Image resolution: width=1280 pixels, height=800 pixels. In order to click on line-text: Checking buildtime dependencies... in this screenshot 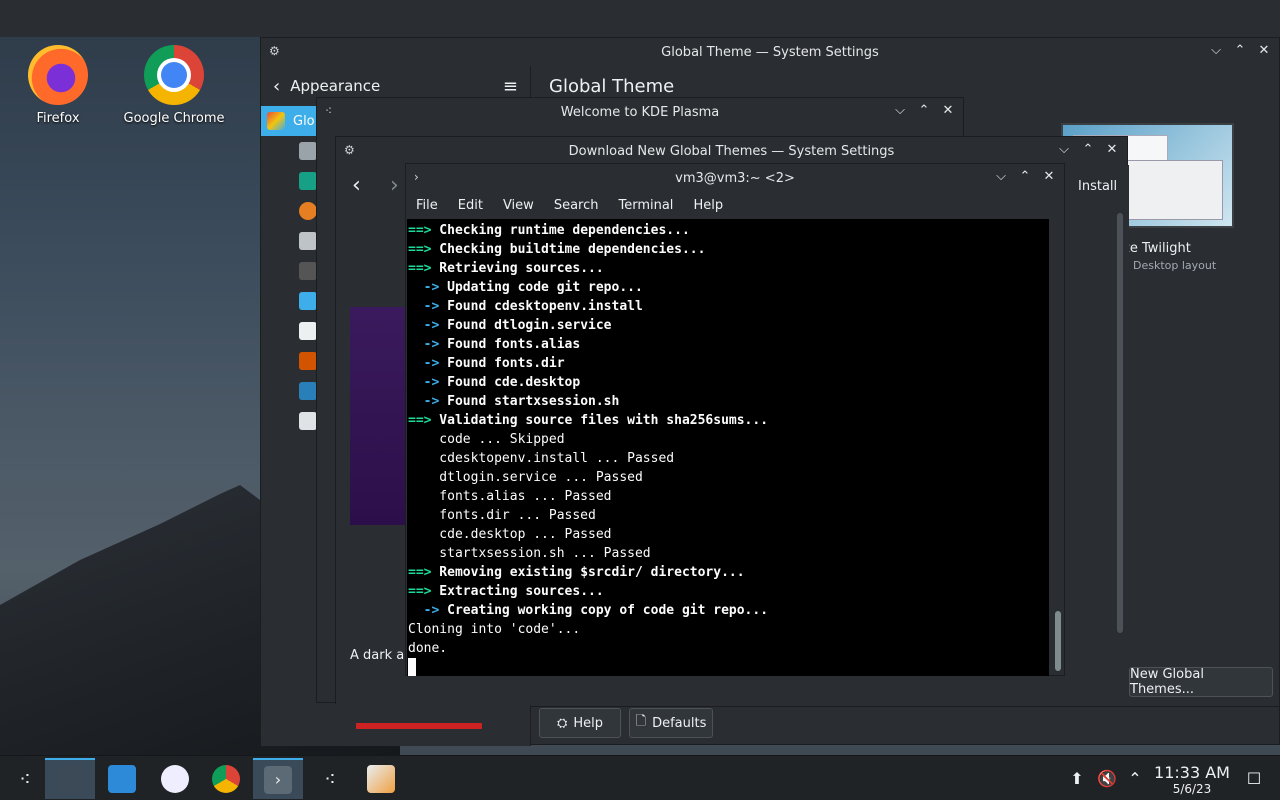, I will do `click(568, 249)`.